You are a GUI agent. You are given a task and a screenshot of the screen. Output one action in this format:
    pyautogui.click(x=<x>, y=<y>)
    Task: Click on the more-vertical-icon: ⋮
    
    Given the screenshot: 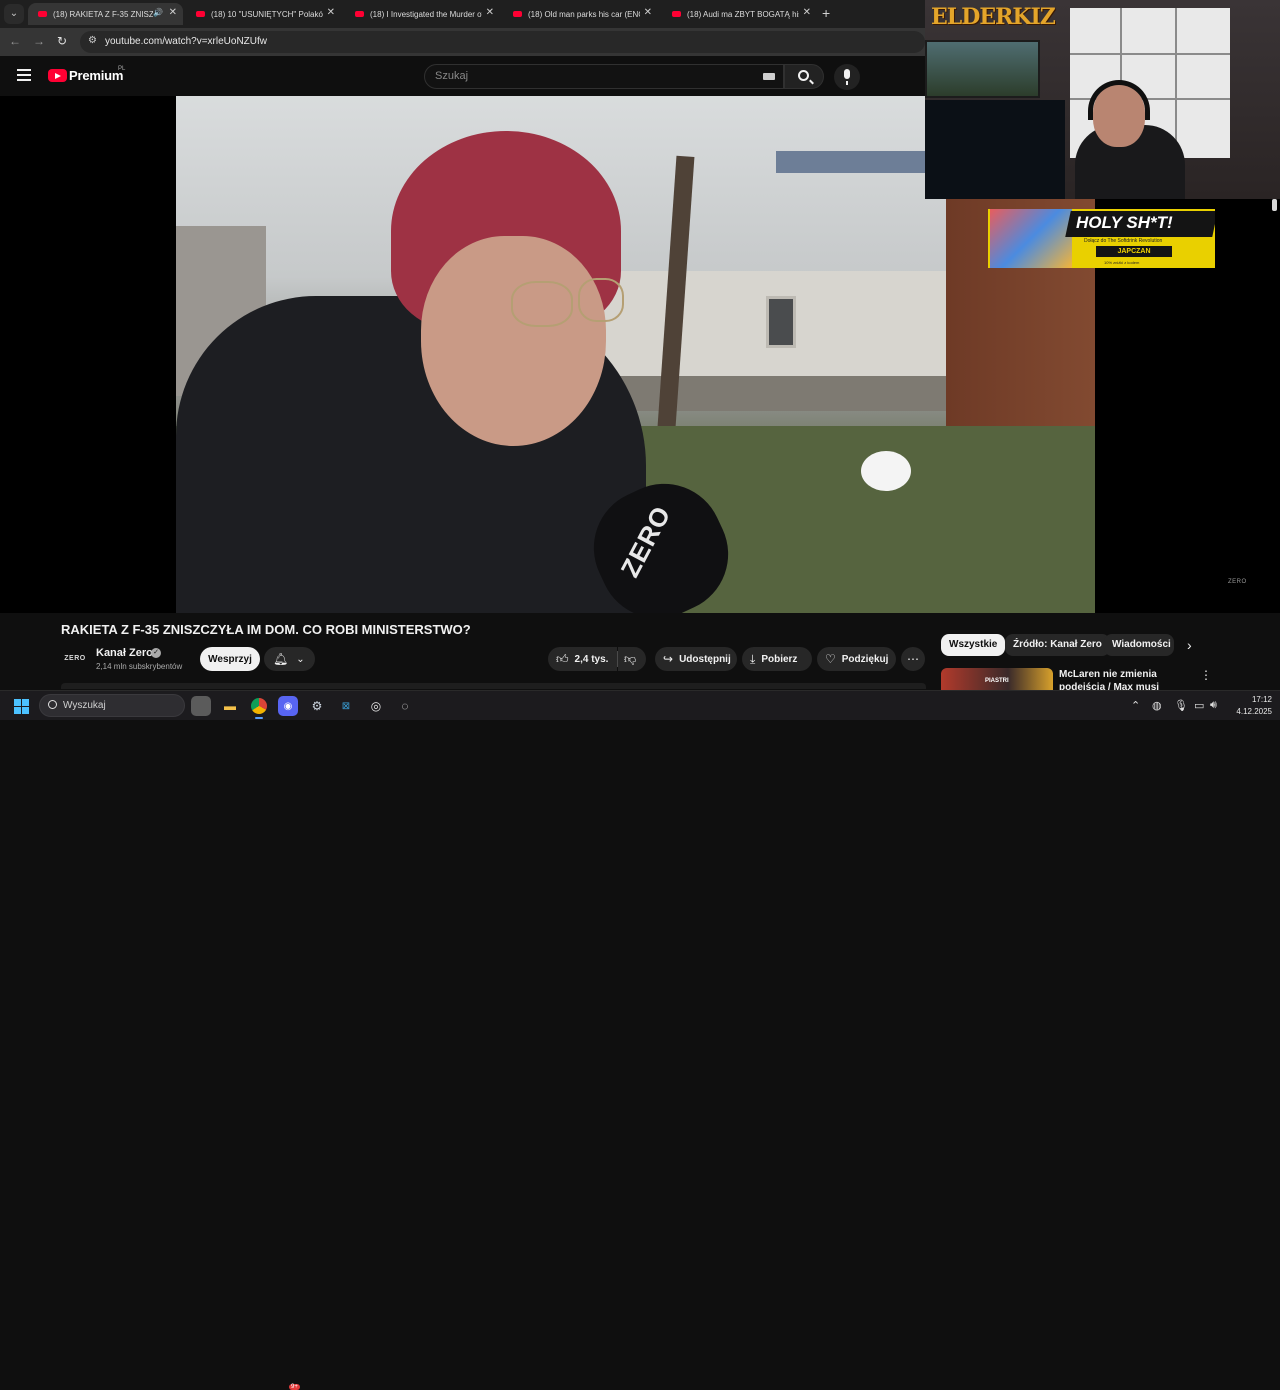 What is the action you would take?
    pyautogui.click(x=1206, y=675)
    